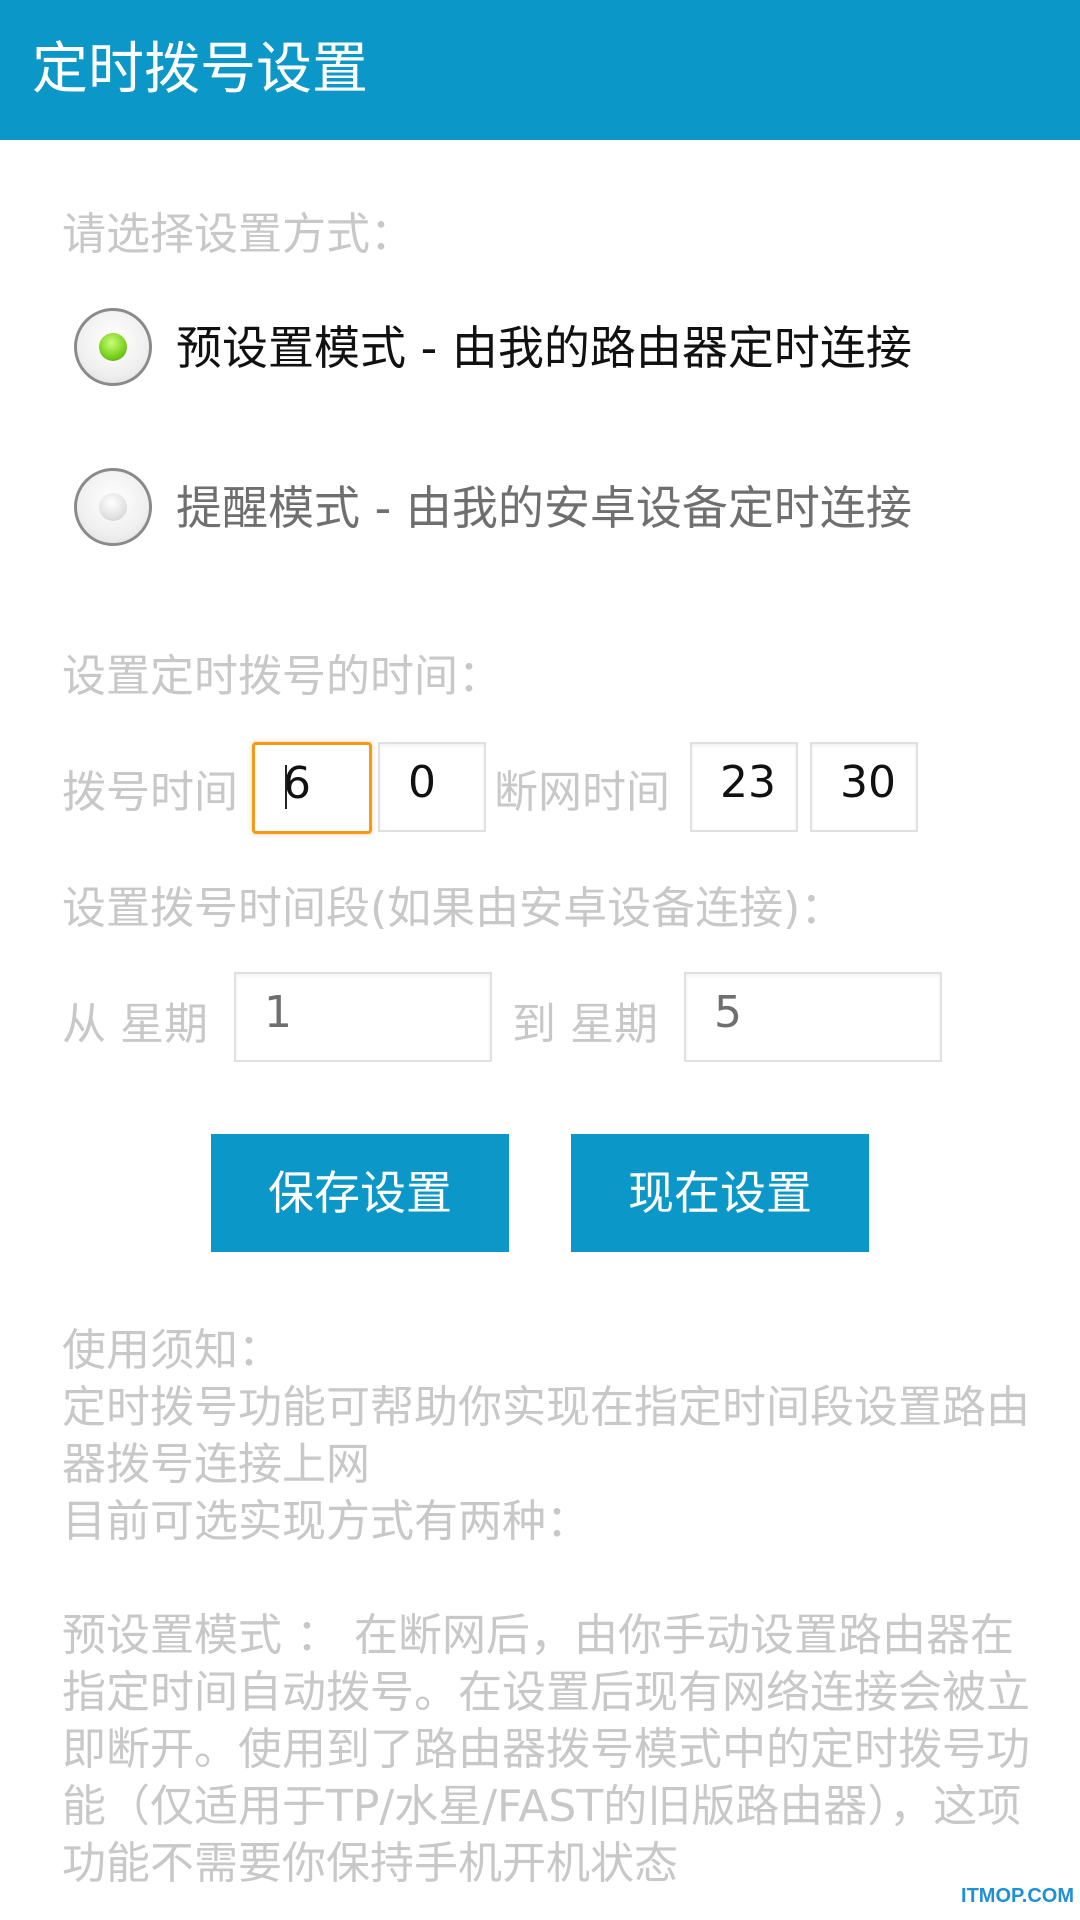 The image size is (1080, 1920). I want to click on radio-selected-dot, so click(113, 347).